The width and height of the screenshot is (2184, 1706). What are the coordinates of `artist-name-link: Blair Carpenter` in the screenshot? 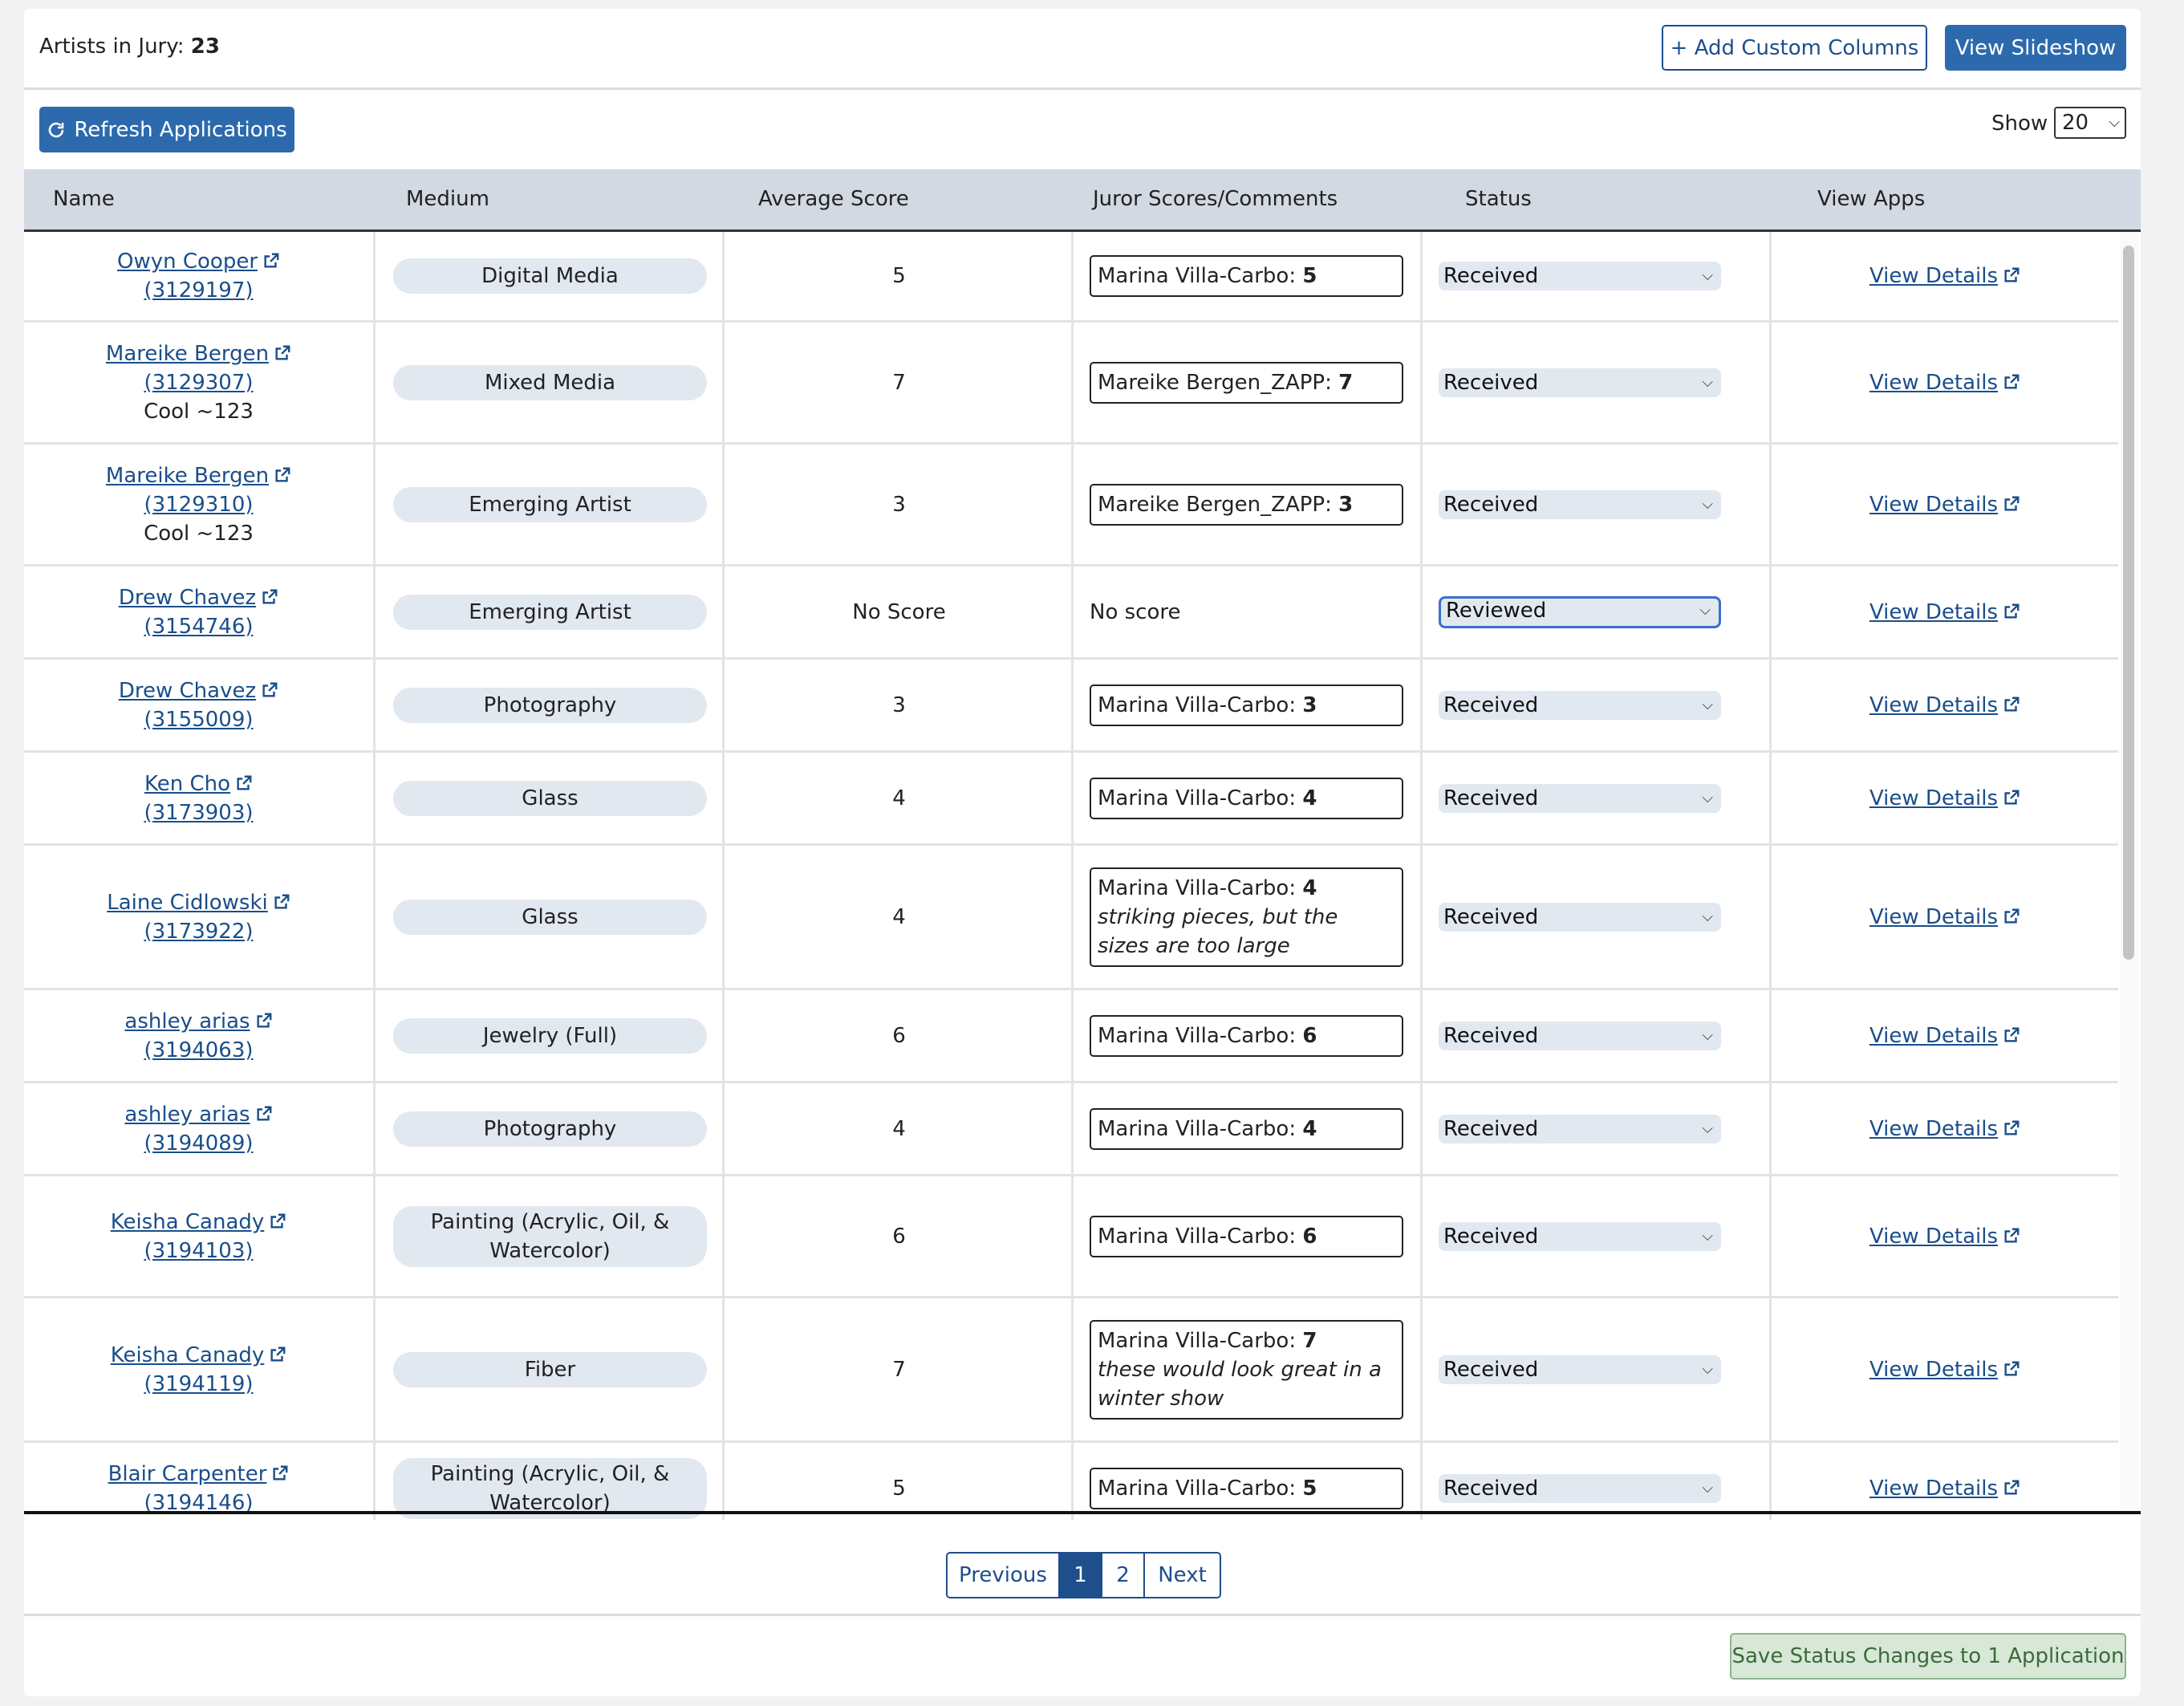 It's located at (199, 1474).